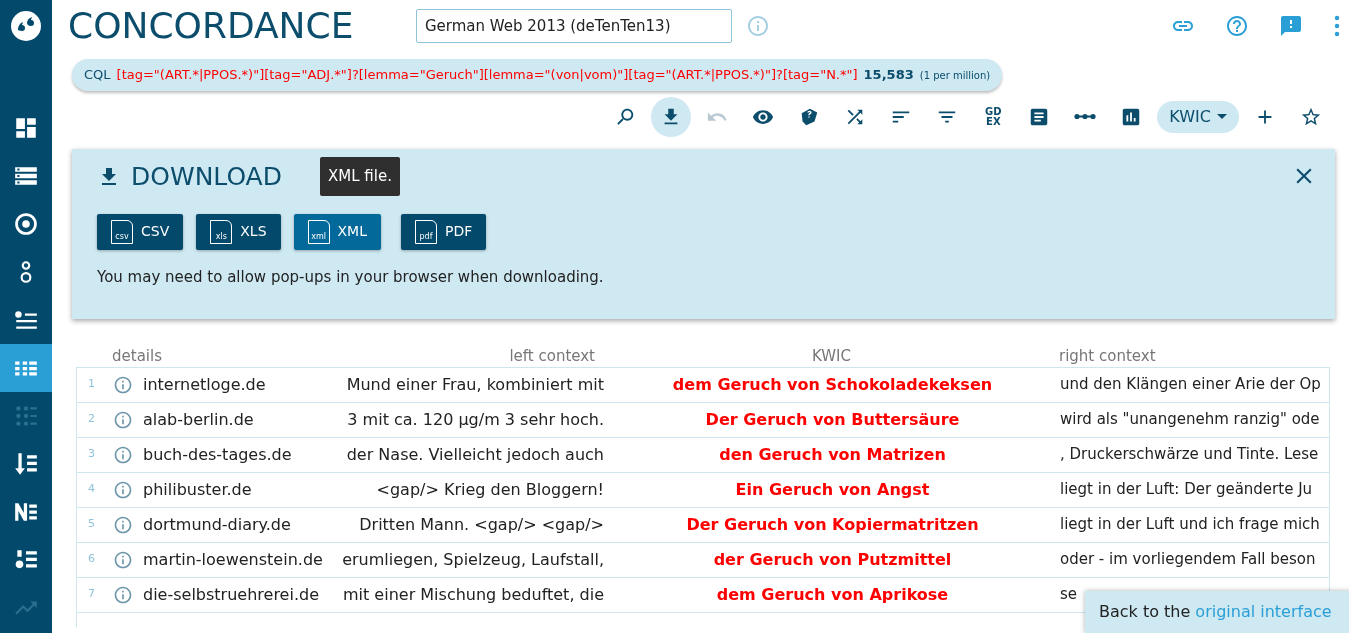  Describe the element at coordinates (444, 231) in the screenshot. I see `download-format-button: pdf PDF` at that location.